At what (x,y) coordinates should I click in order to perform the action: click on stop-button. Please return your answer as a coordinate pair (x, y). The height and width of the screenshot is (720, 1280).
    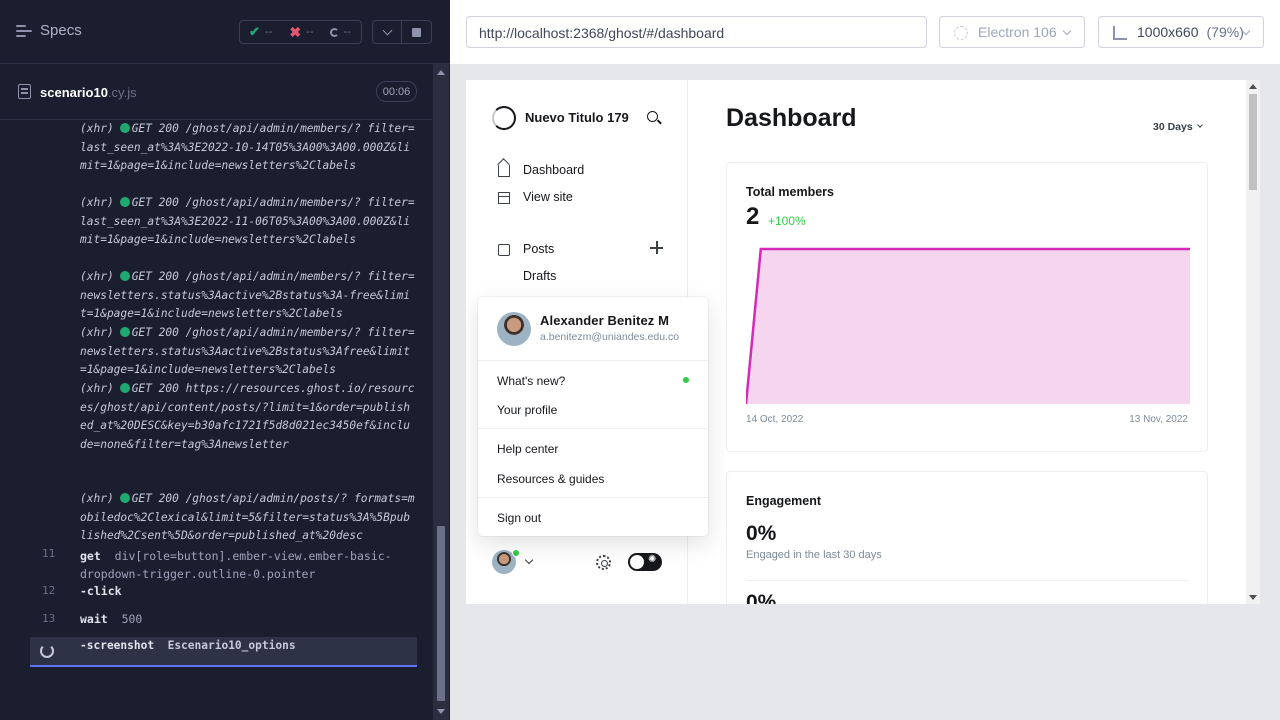
    Looking at the image, I should click on (416, 32).